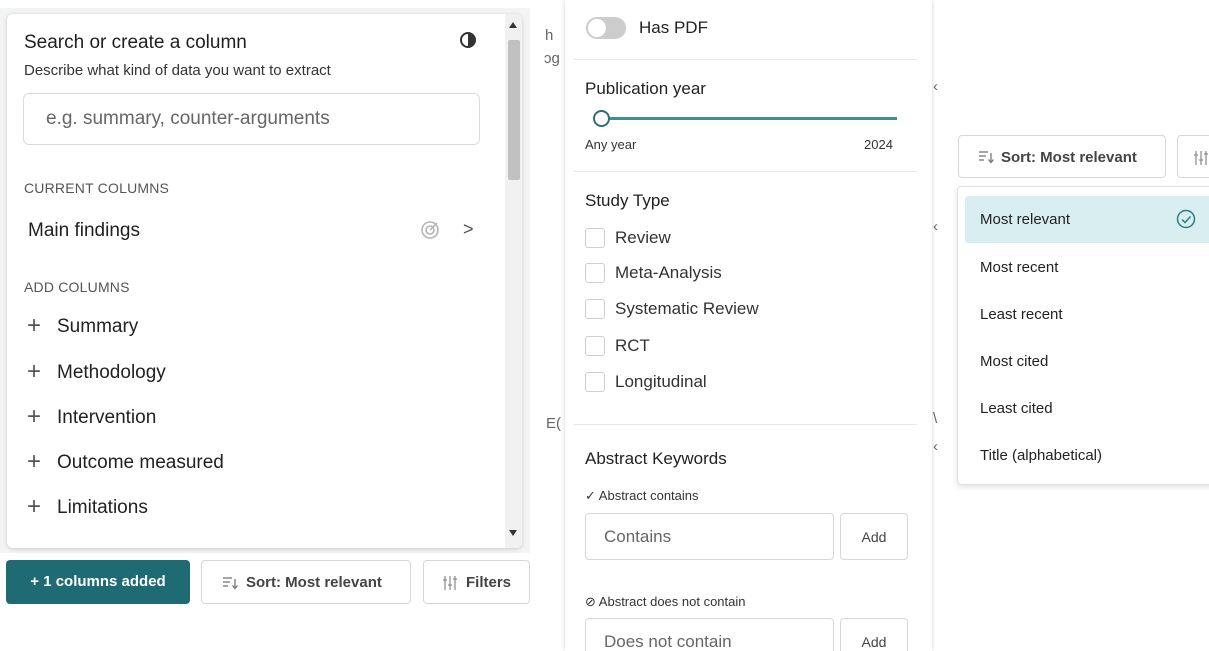 The height and width of the screenshot is (651, 1209). What do you see at coordinates (687, 308) in the screenshot?
I see `checkbox-label: Systematic Review` at bounding box center [687, 308].